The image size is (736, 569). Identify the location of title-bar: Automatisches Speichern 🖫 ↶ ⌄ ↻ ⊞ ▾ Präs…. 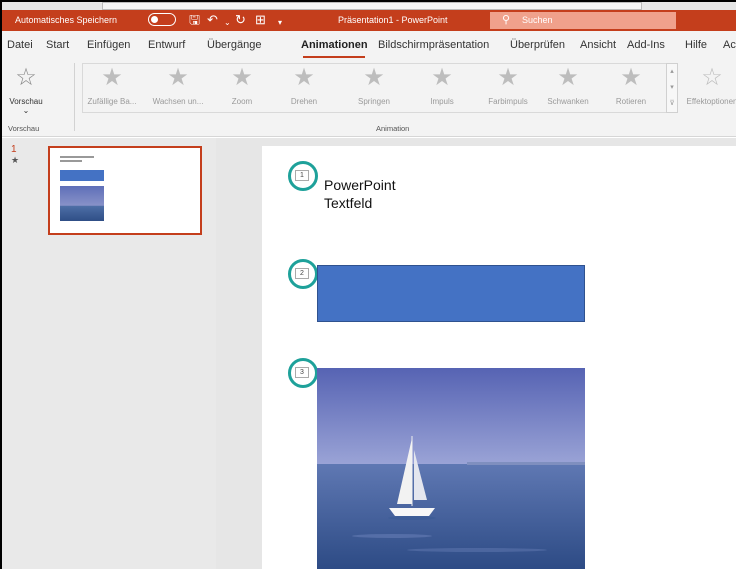
(369, 20).